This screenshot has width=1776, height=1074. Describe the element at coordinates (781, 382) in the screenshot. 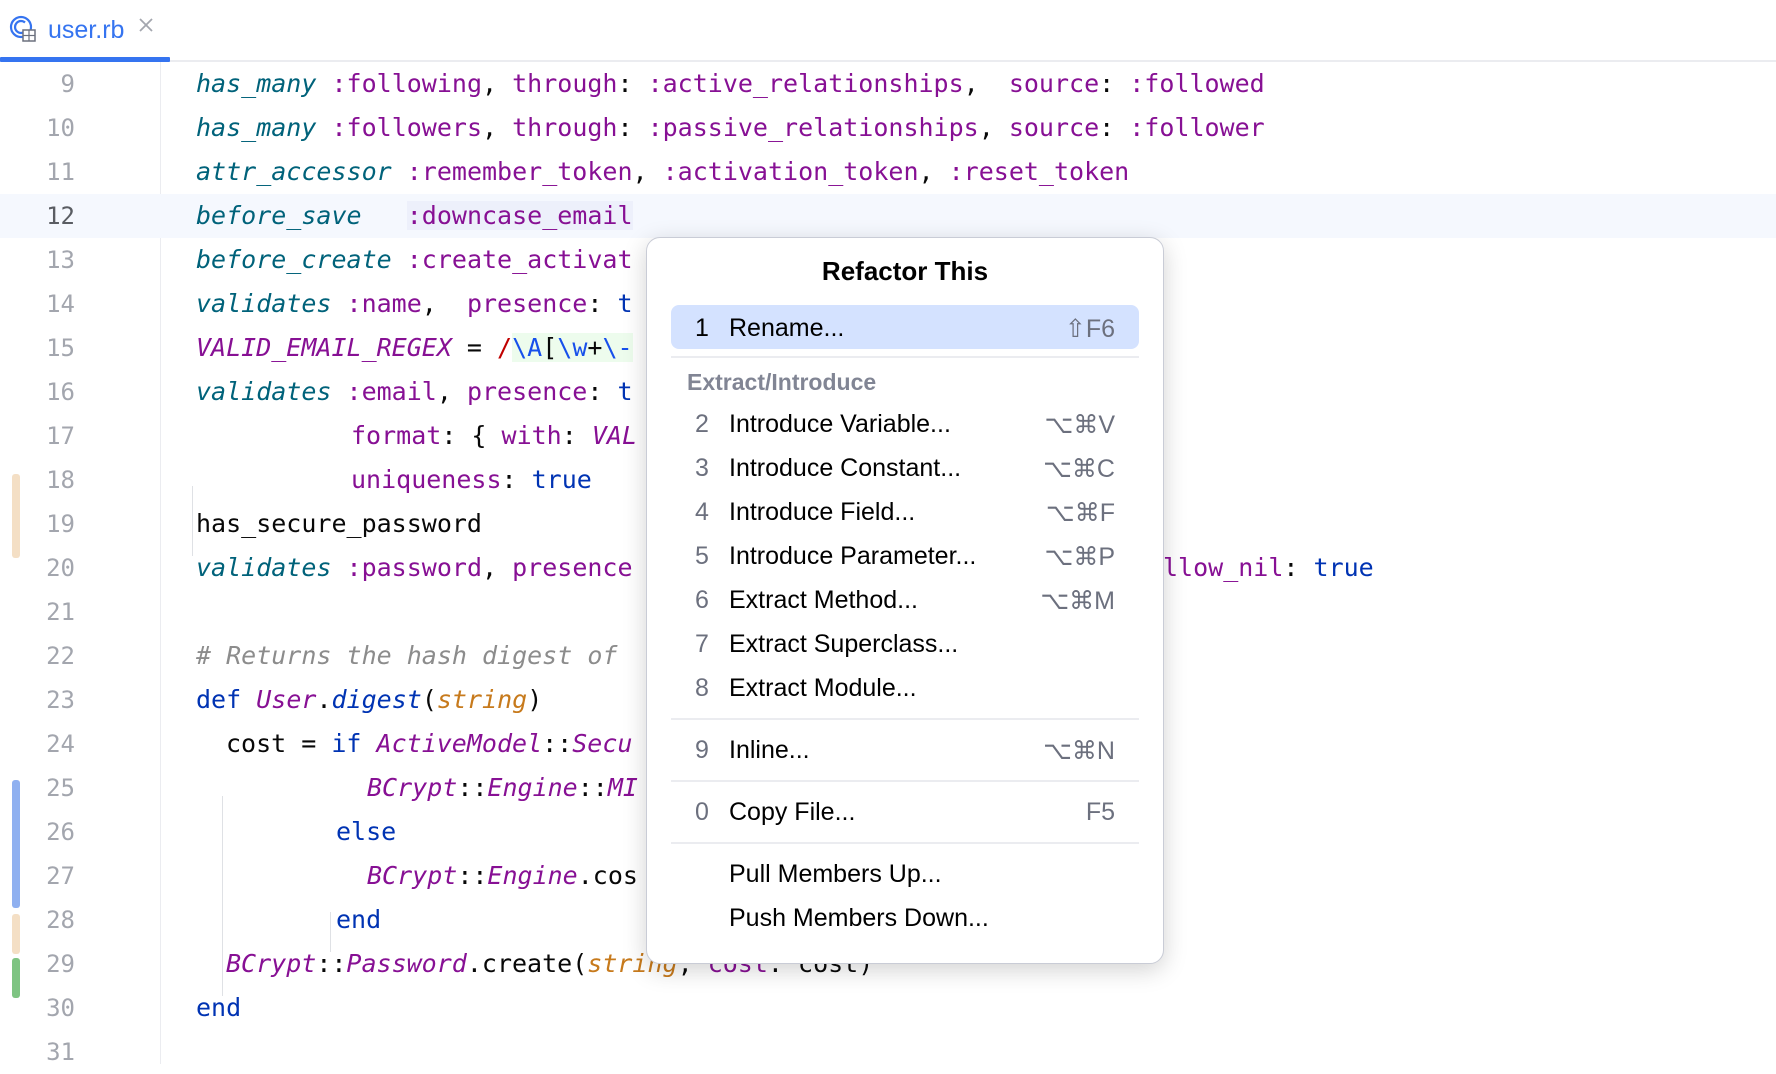

I see `group-label-extract-introduce: Extract/Introduce` at that location.